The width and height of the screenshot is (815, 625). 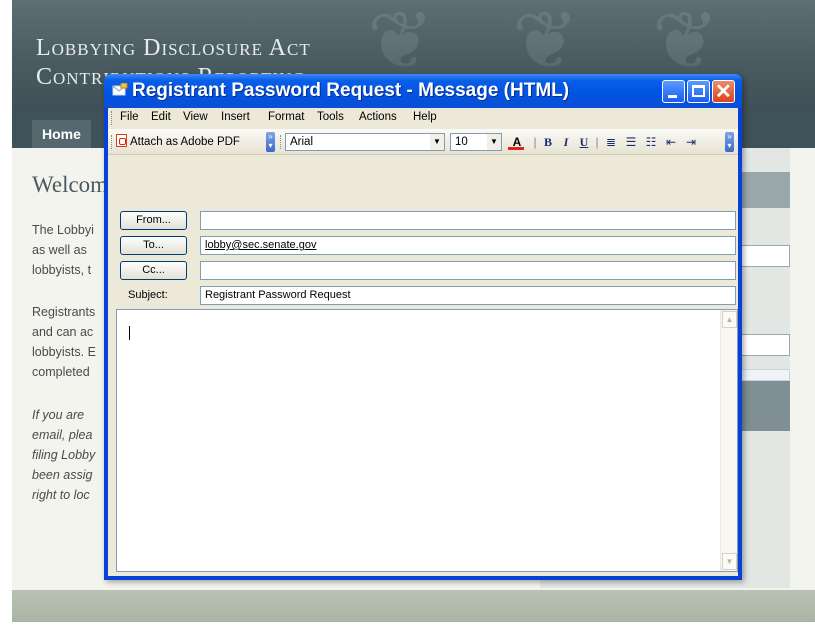 I want to click on menu-format: Format, so click(x=286, y=117).